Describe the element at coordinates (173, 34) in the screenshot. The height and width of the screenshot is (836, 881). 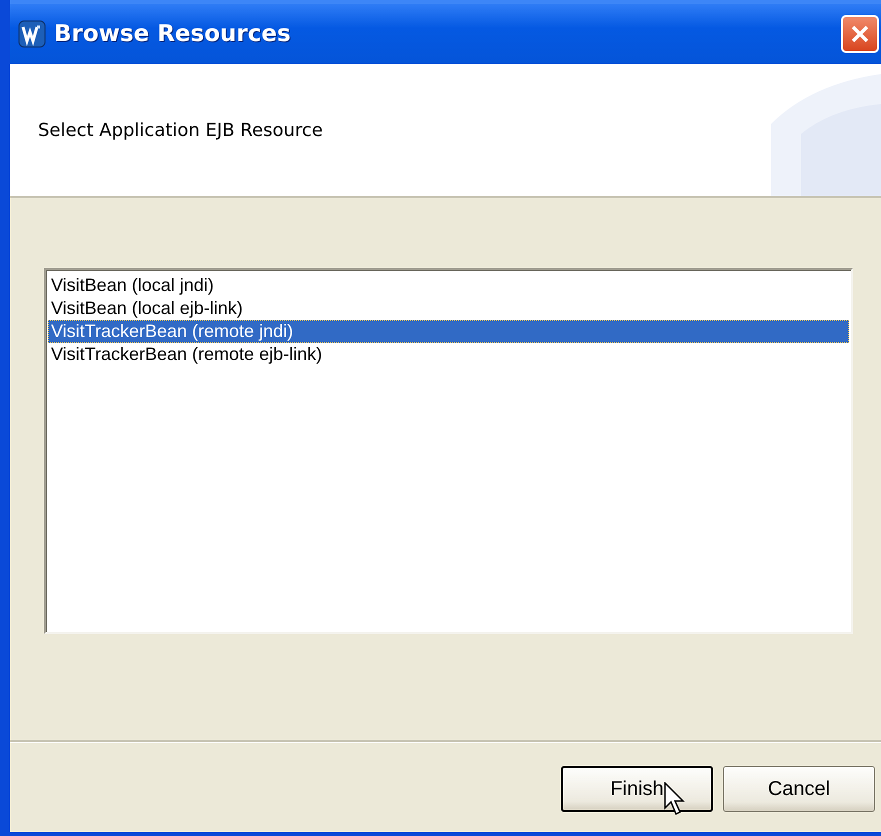
I see `window-title: Browse Resources` at that location.